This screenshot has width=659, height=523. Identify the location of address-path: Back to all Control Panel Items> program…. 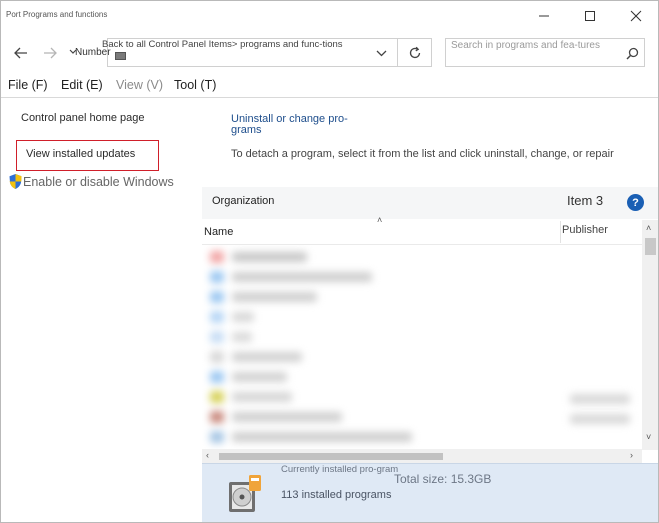
(227, 44).